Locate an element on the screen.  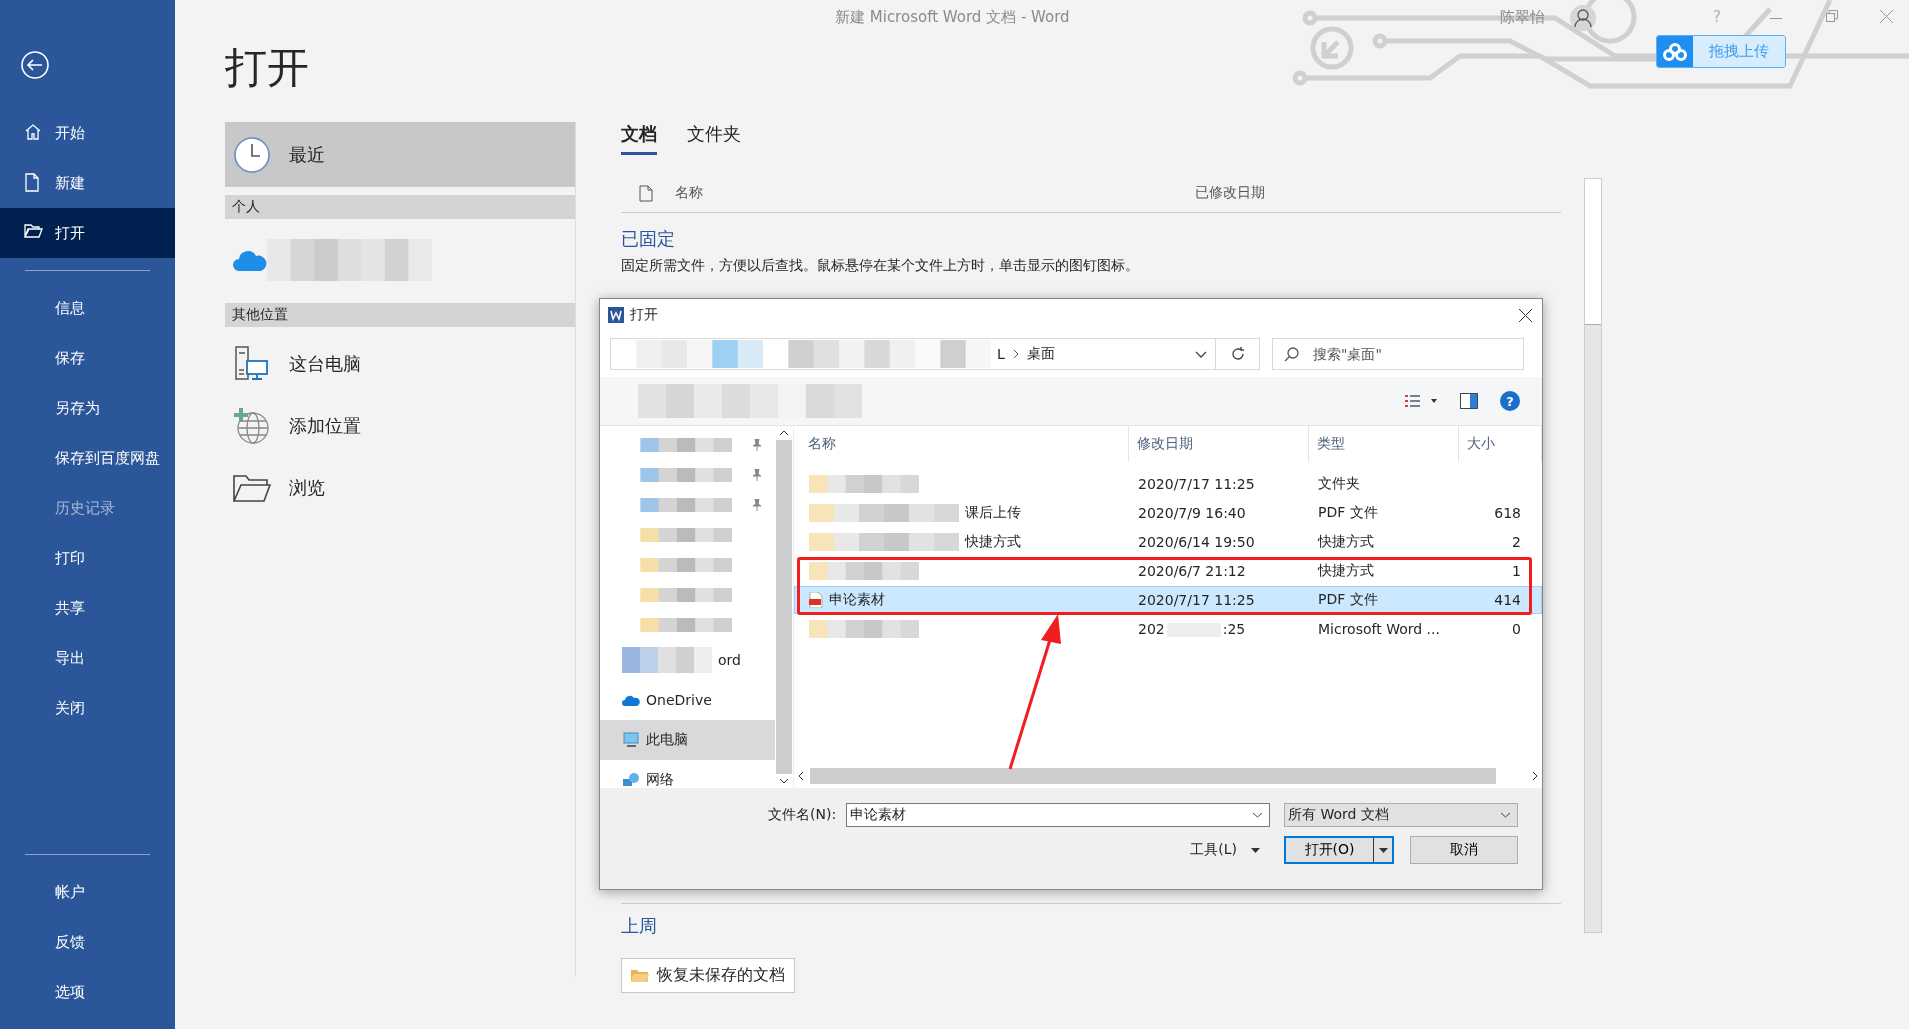
file-date: 2020/7/9 16:40 is located at coordinates (1192, 513).